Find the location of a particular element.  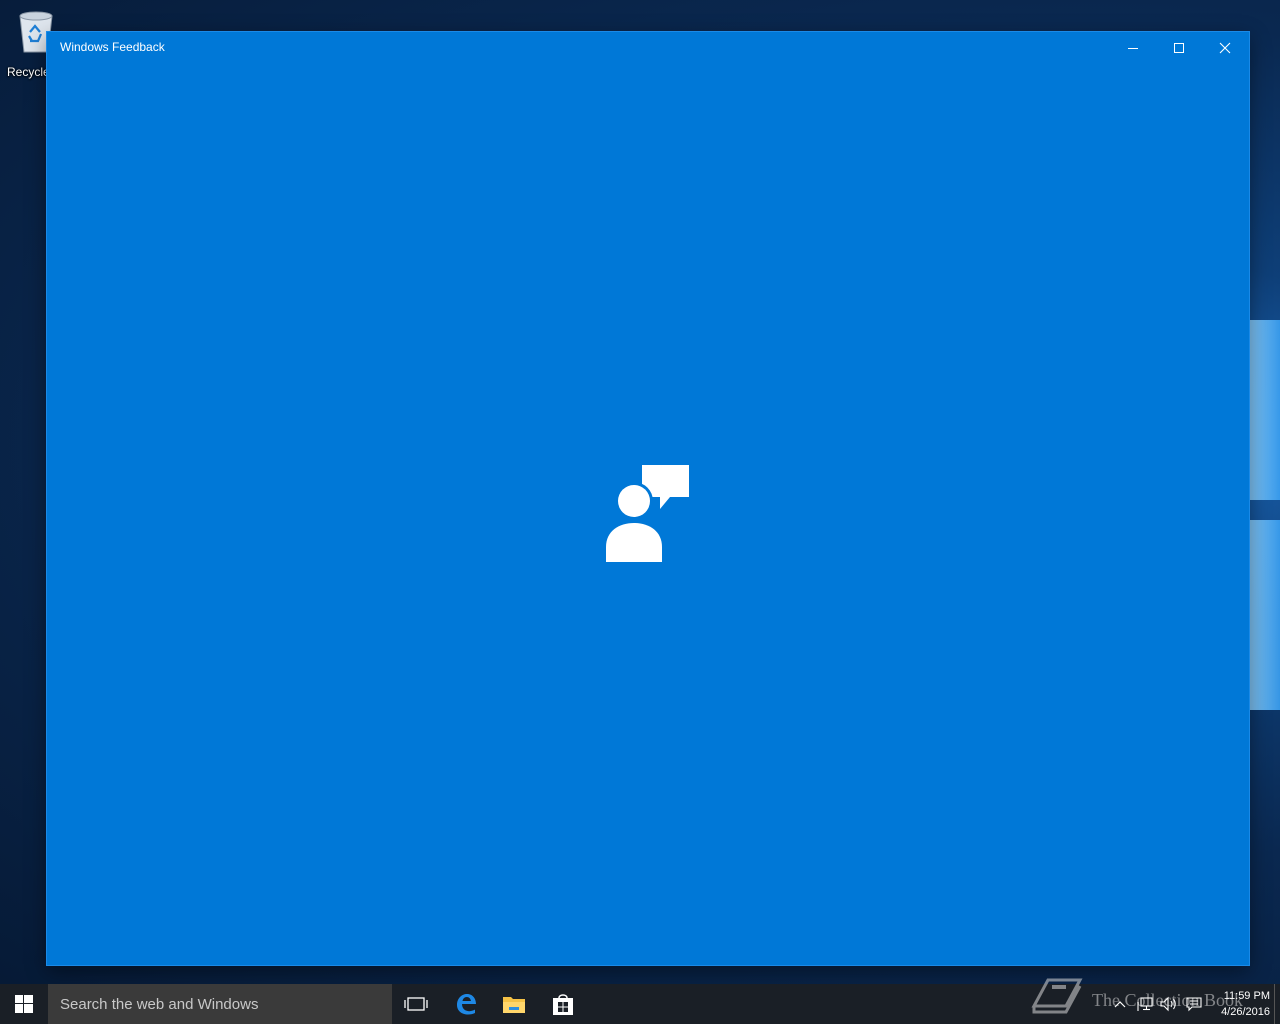

minimize-icon is located at coordinates (1133, 48).